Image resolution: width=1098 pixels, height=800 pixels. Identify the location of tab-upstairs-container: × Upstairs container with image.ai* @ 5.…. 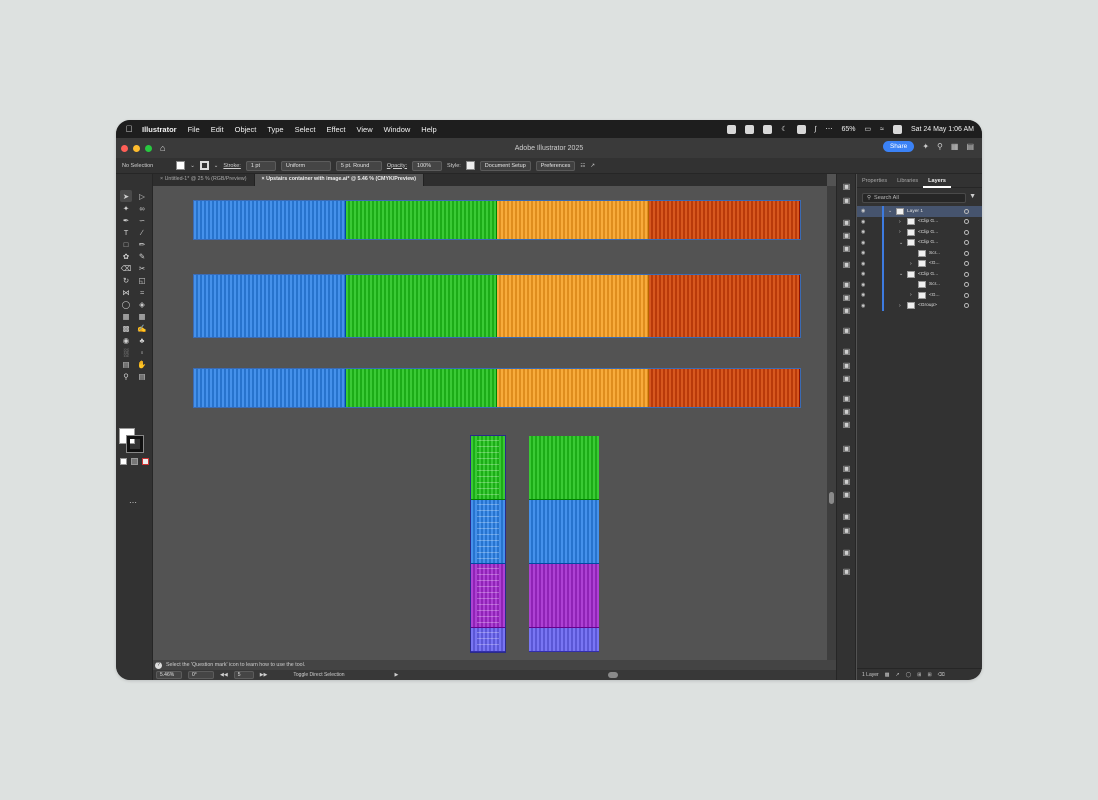
(339, 180).